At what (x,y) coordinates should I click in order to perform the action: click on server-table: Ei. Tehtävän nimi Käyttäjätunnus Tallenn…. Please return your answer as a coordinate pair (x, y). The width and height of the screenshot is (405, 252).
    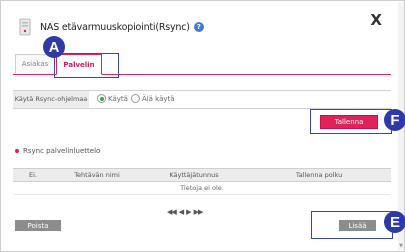
    Looking at the image, I should click on (202, 181).